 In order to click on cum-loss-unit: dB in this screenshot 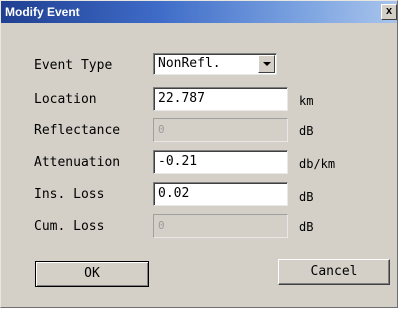, I will do `click(306, 227)`.